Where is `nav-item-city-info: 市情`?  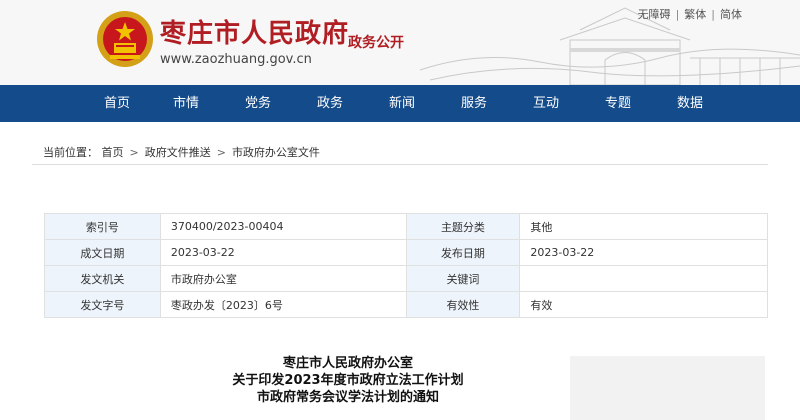 nav-item-city-info: 市情 is located at coordinates (186, 103).